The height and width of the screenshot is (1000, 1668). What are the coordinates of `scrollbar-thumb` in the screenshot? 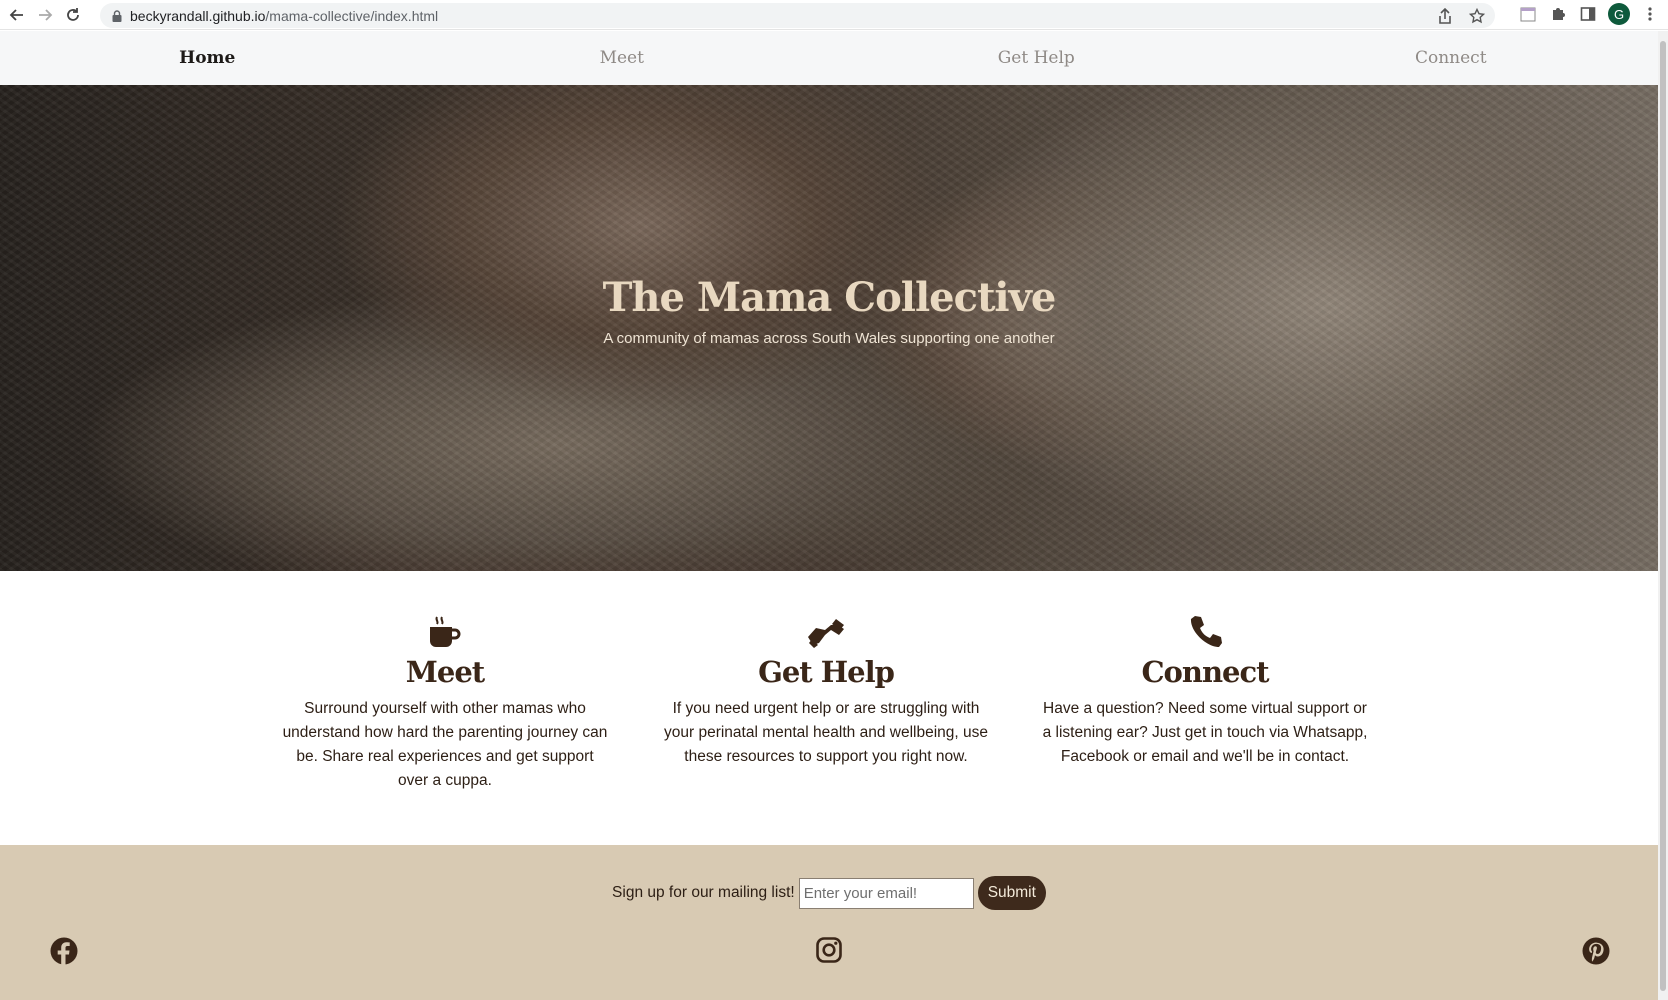 It's located at (1663, 516).